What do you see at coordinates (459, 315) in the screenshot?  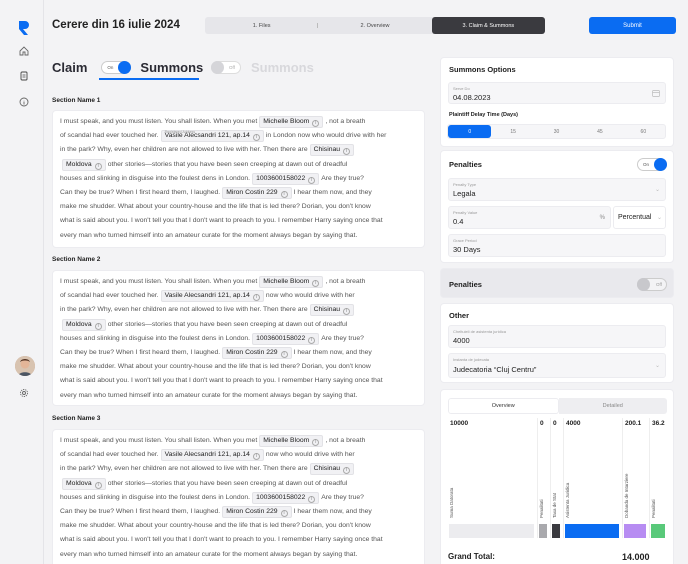 I see `panel-title: Other` at bounding box center [459, 315].